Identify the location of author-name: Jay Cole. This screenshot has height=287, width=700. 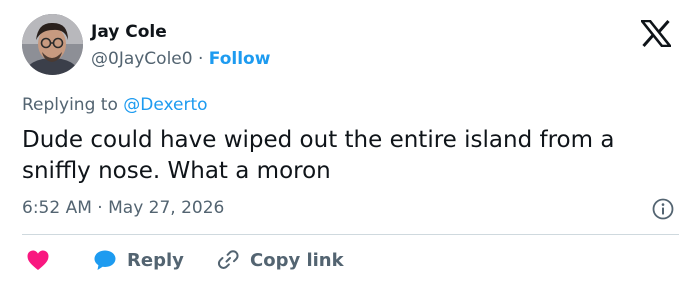
(129, 32).